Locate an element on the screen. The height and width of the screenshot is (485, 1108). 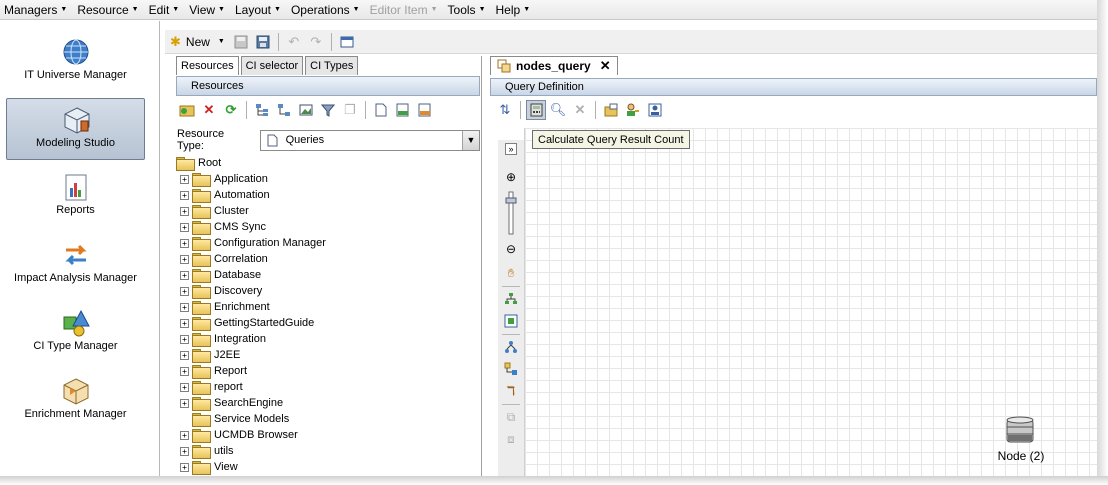
nav-enrichment-manager: Enrichment Manager is located at coordinates (75, 401).